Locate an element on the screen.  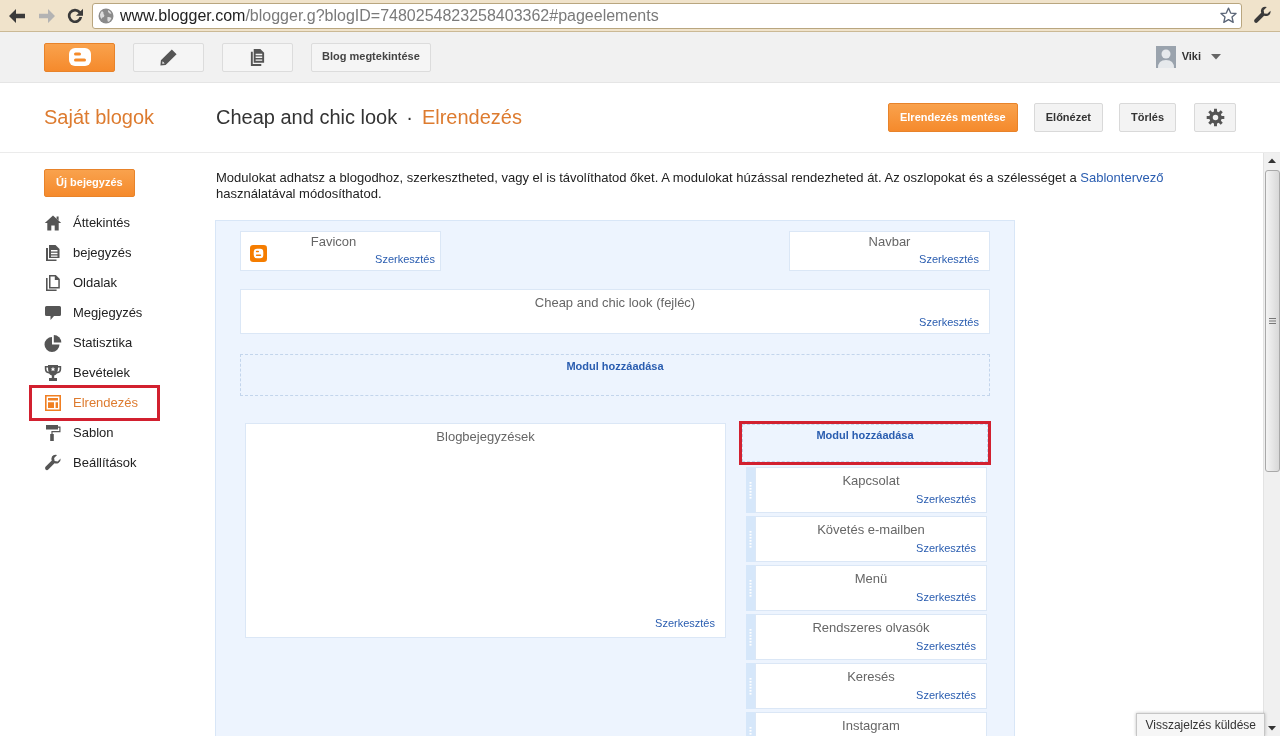
comment-icon is located at coordinates (53, 313).